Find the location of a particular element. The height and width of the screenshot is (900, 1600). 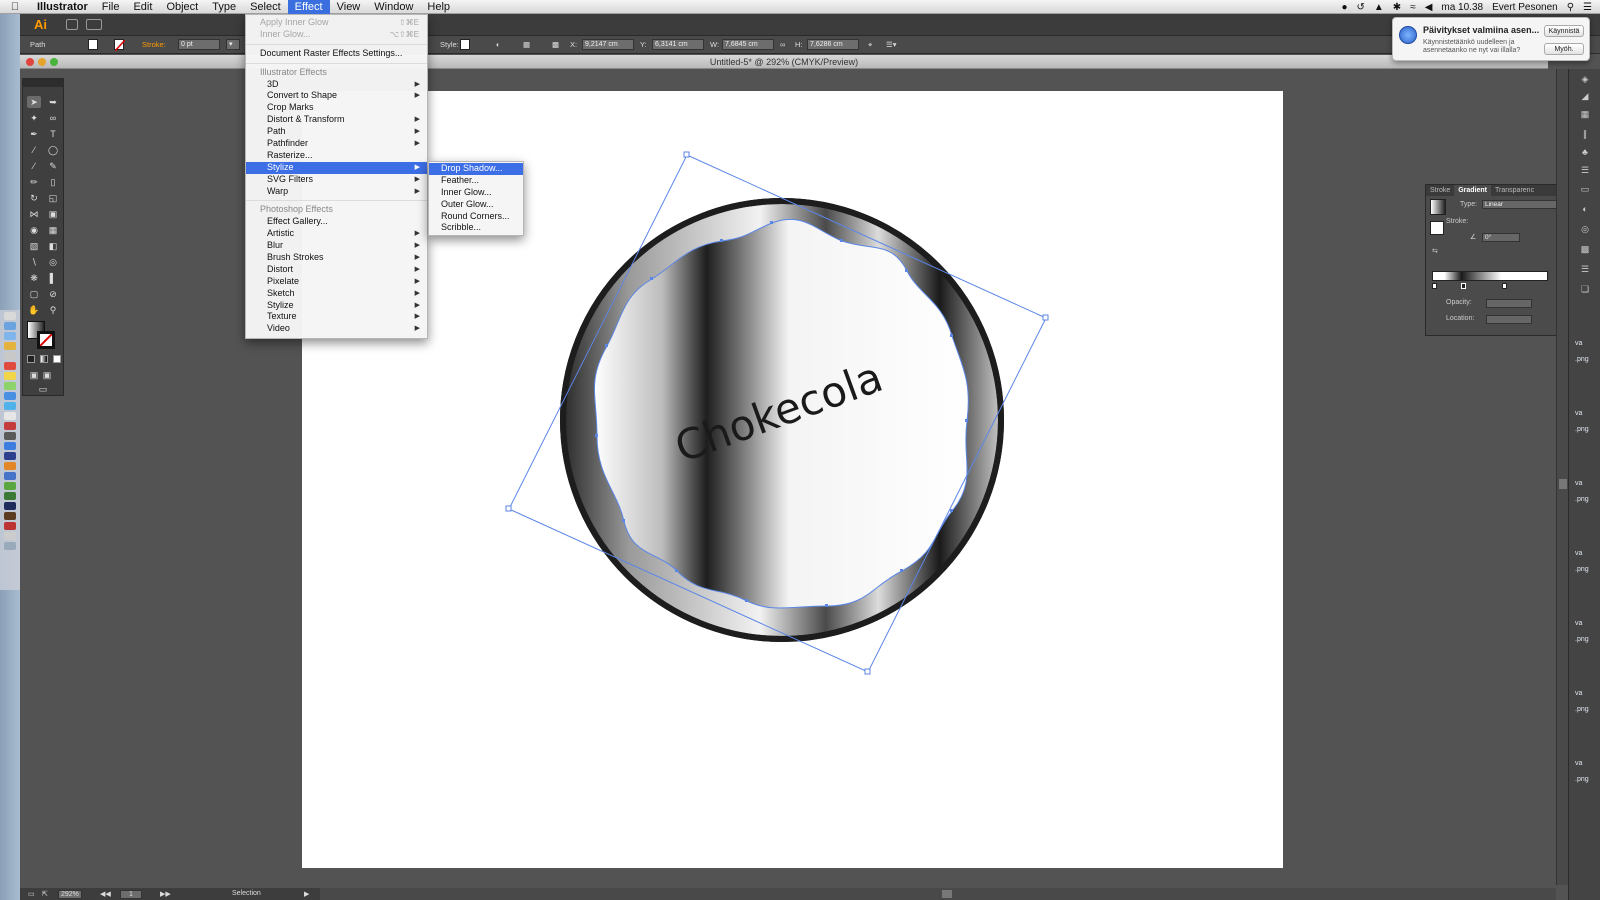

menu-item-path: Path ▶ is located at coordinates (336, 132).